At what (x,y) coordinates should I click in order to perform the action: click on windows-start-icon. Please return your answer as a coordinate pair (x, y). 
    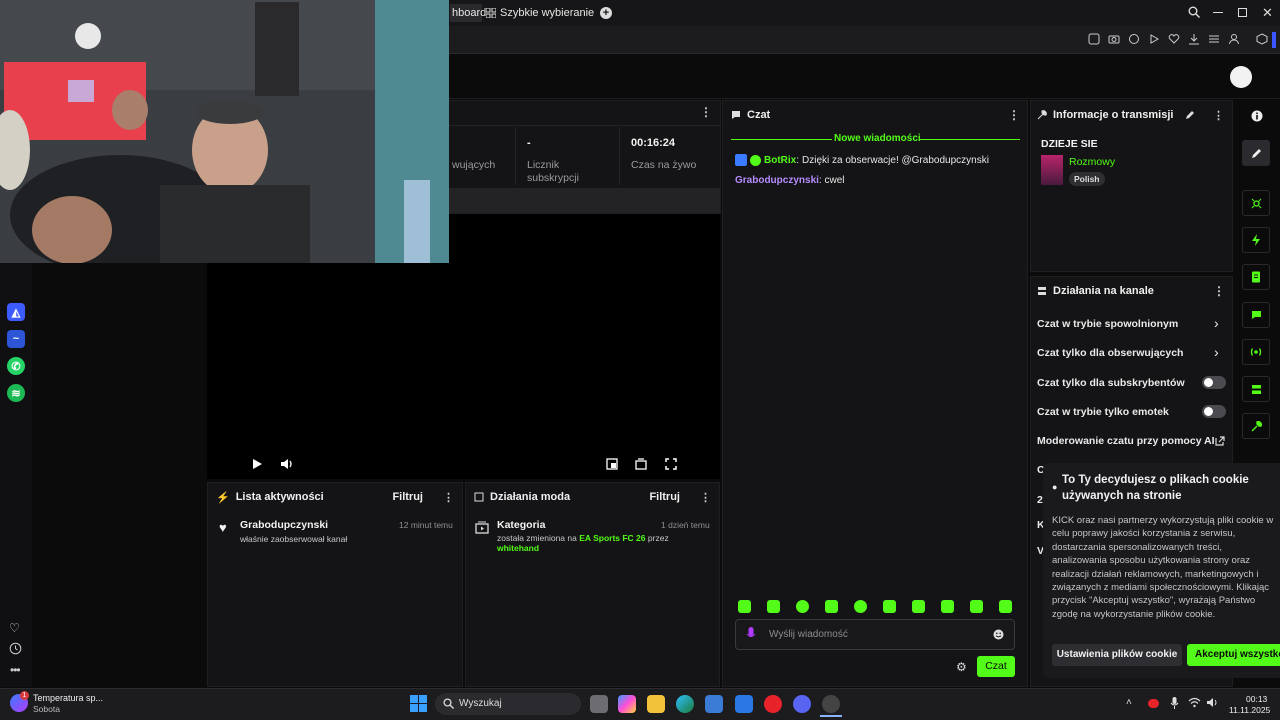
    Looking at the image, I should click on (418, 703).